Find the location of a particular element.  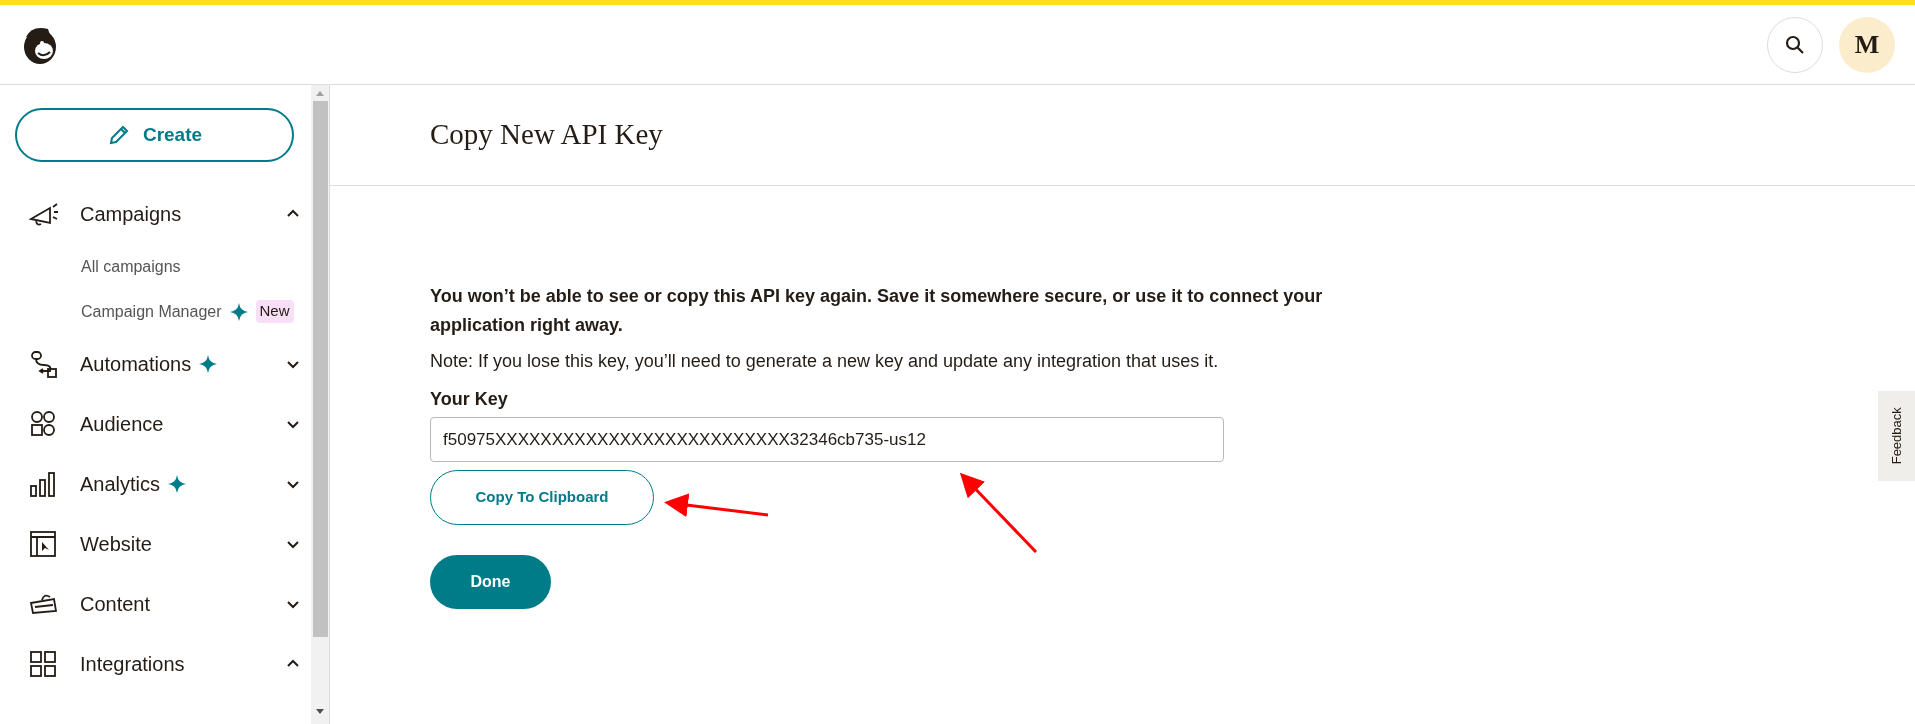

nav-label: Automations is located at coordinates (136, 364).